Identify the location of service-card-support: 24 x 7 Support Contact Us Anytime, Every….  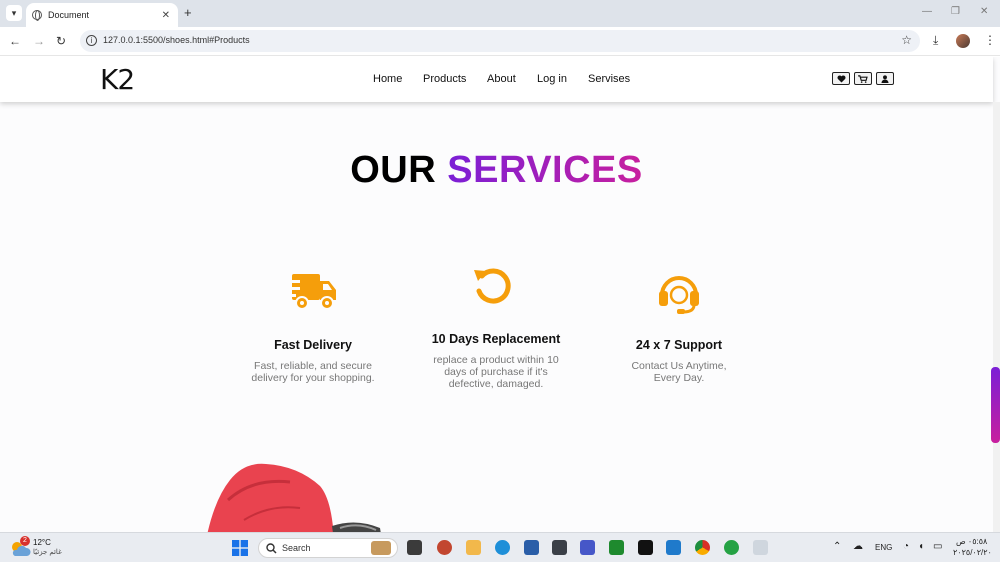
(679, 361).